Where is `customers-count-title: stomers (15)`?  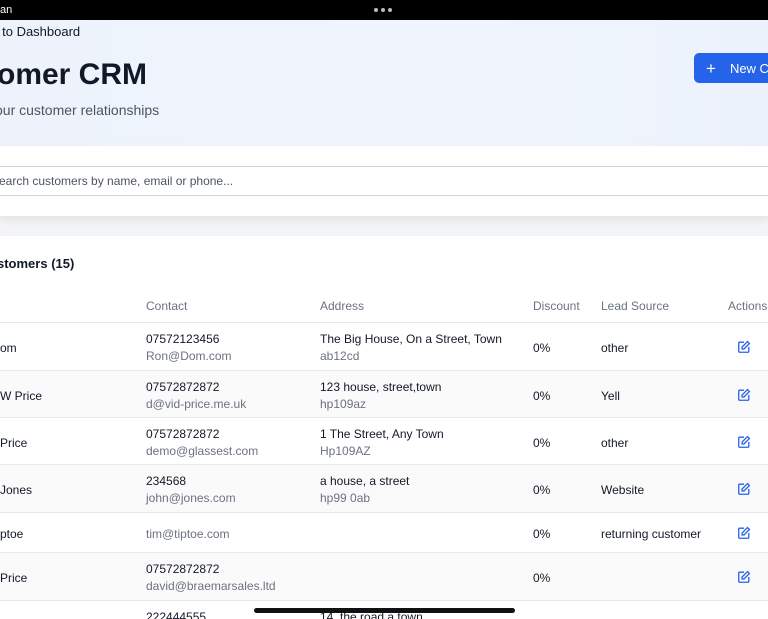 customers-count-title: stomers (15) is located at coordinates (37, 263).